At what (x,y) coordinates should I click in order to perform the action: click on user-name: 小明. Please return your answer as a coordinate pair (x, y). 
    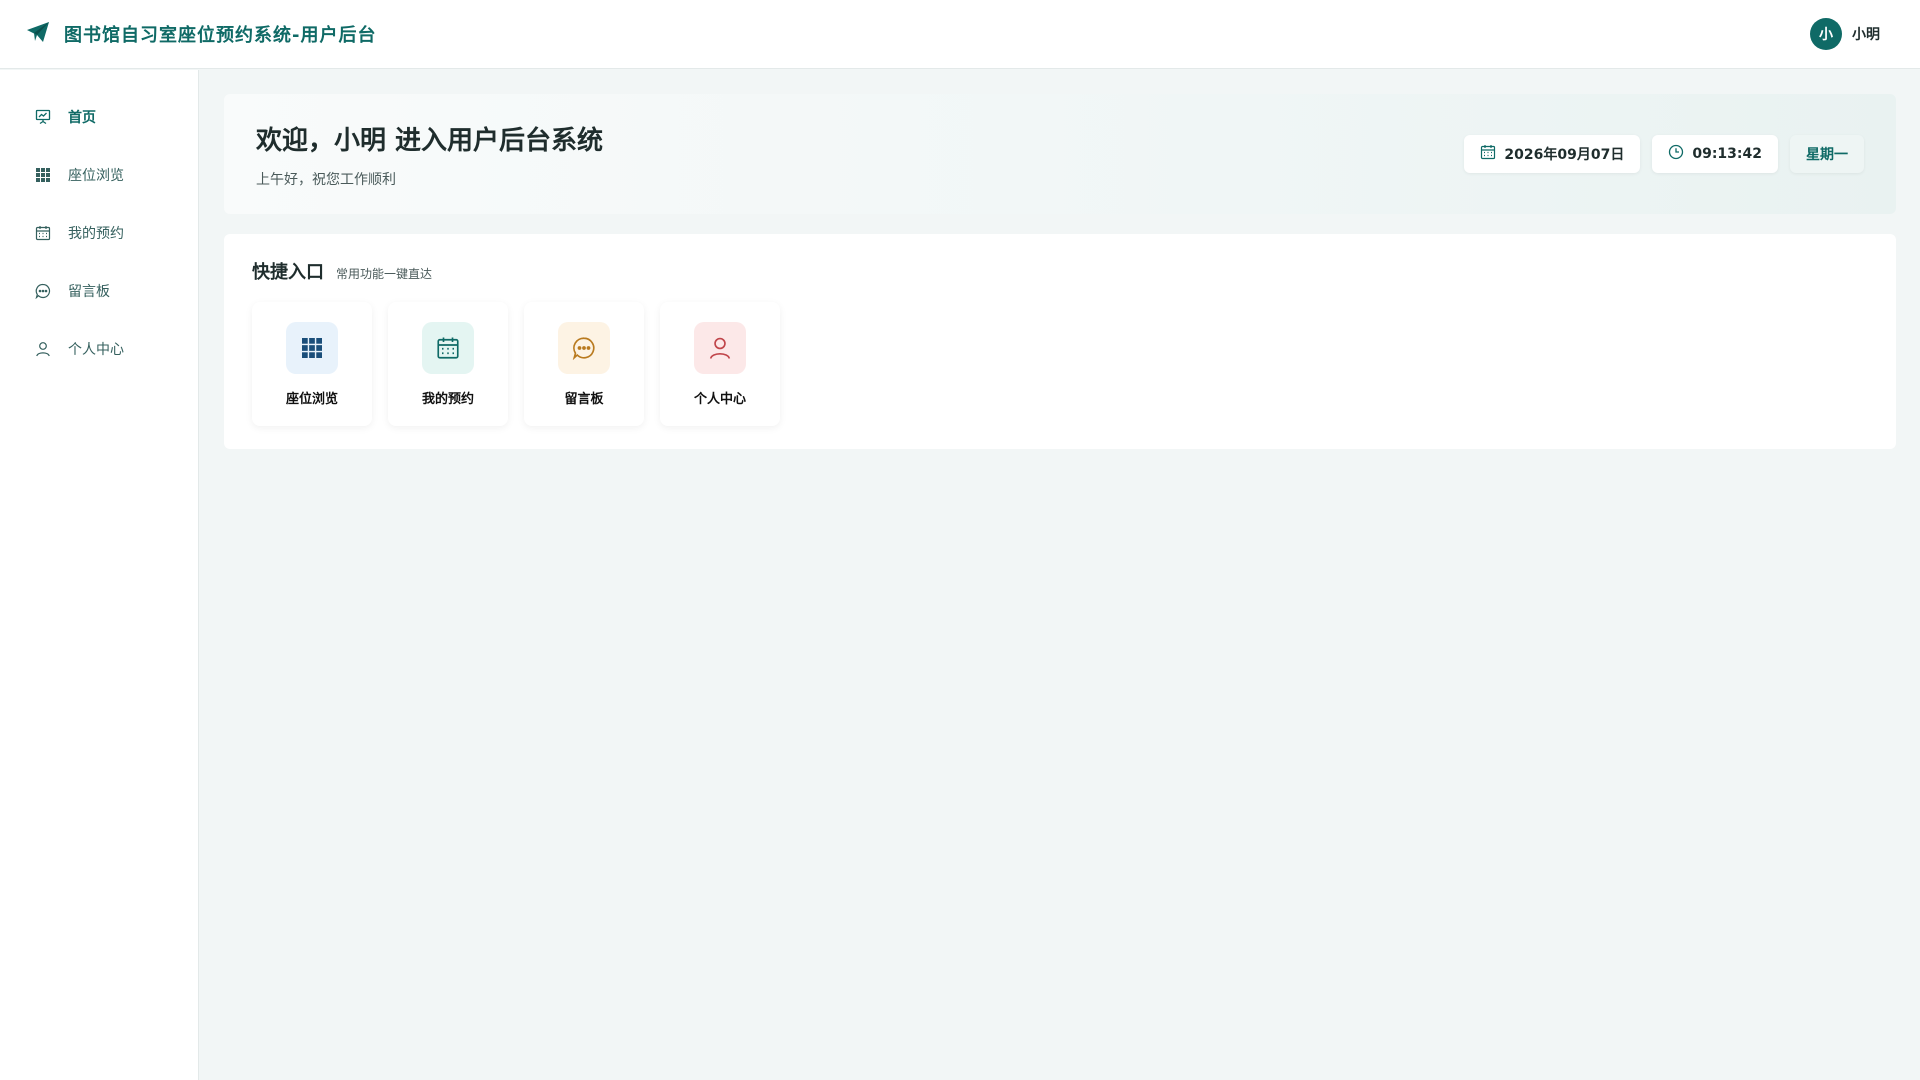
    Looking at the image, I should click on (1866, 34).